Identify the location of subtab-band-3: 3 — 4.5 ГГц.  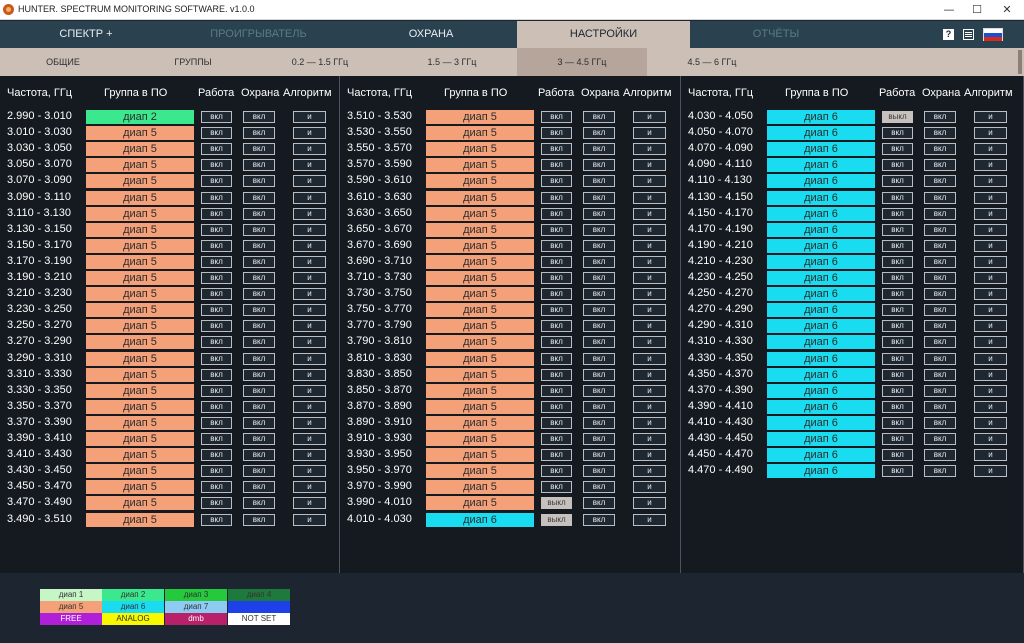
(582, 62).